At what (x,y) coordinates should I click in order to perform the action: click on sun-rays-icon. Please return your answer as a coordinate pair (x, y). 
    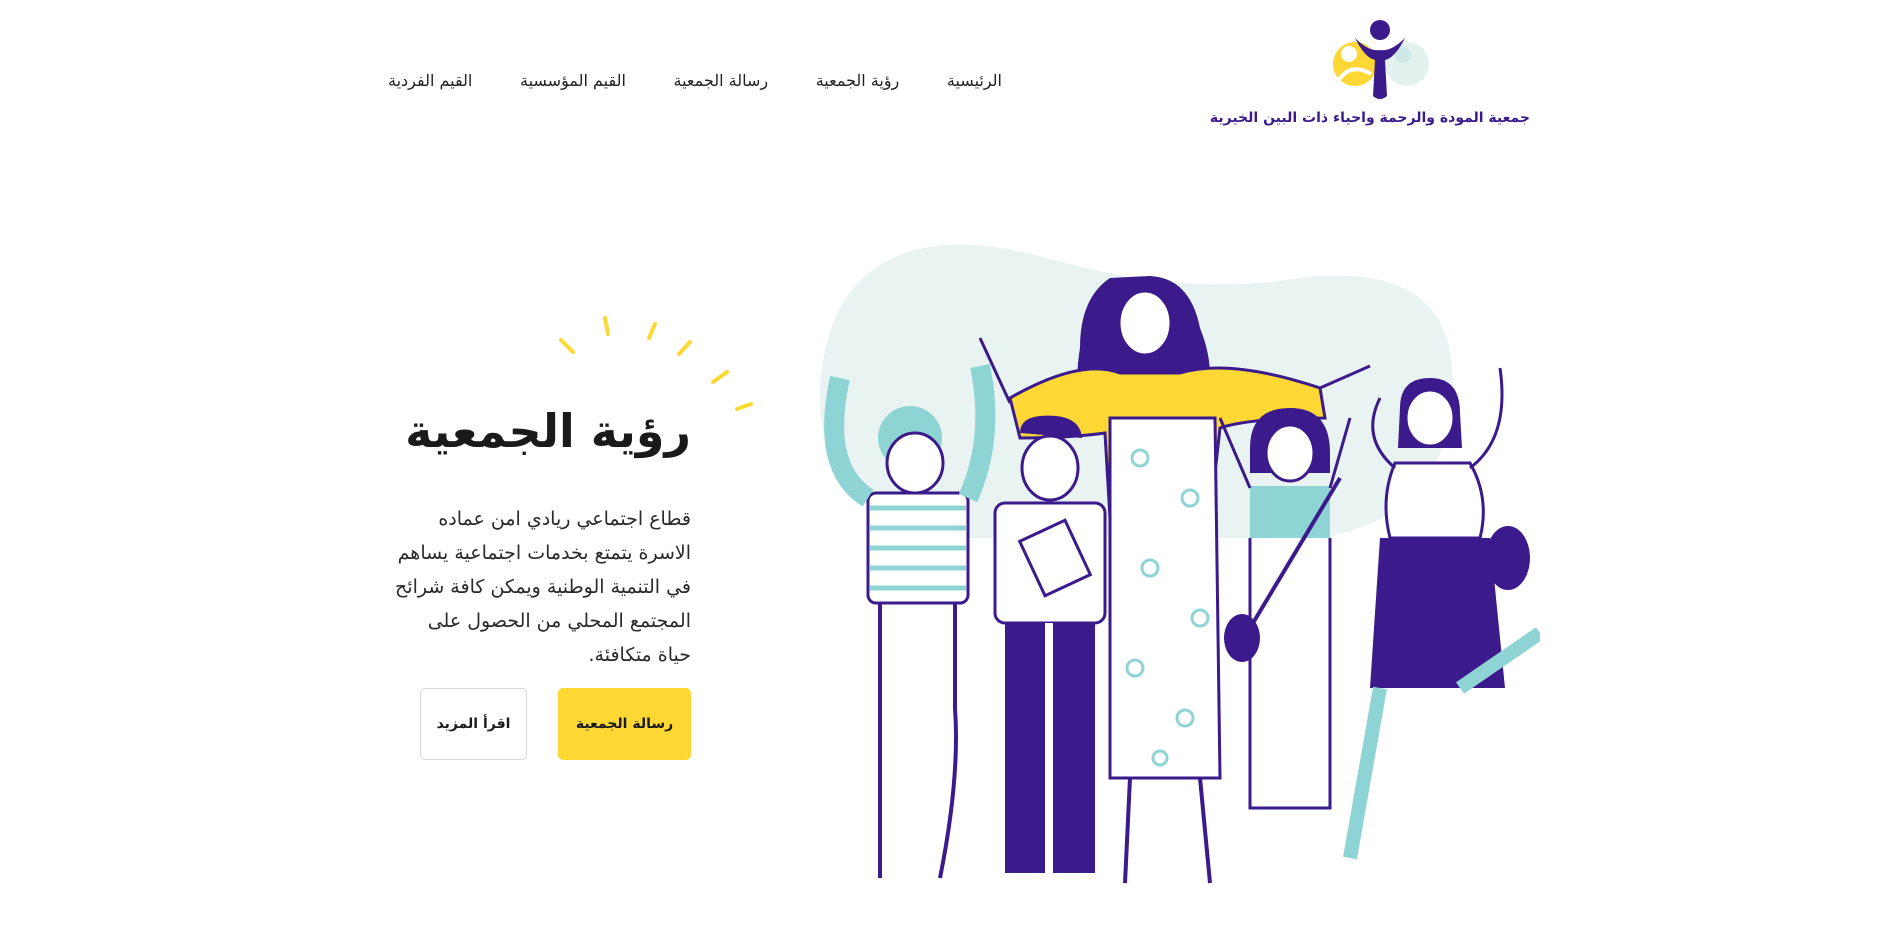
    Looking at the image, I should click on (656, 363).